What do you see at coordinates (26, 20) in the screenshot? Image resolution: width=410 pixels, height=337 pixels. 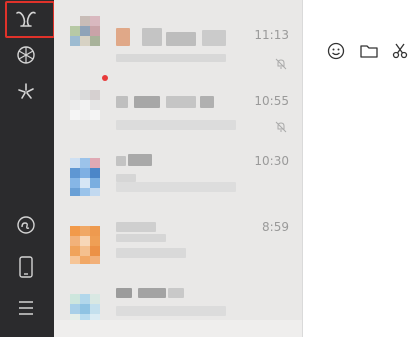 I see `chats-icon` at bounding box center [26, 20].